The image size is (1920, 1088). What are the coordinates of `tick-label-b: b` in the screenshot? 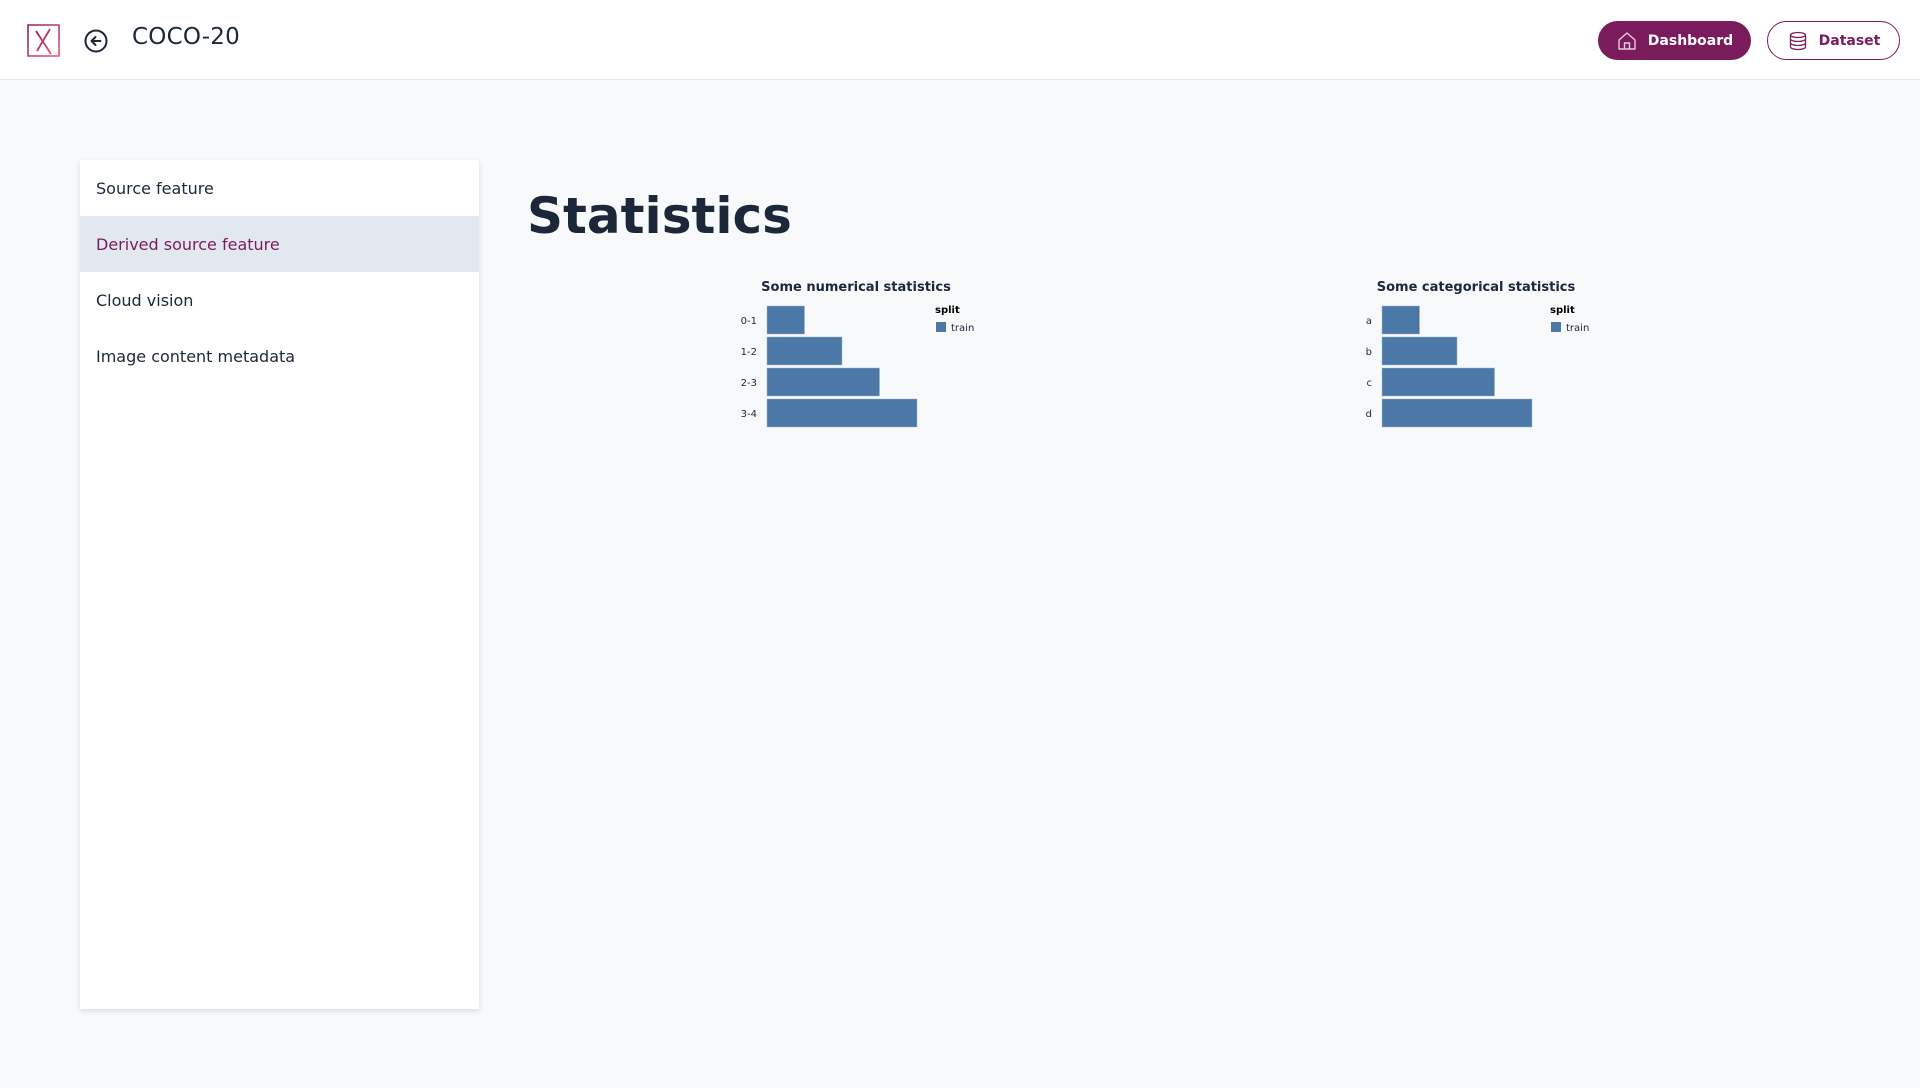 It's located at (1369, 352).